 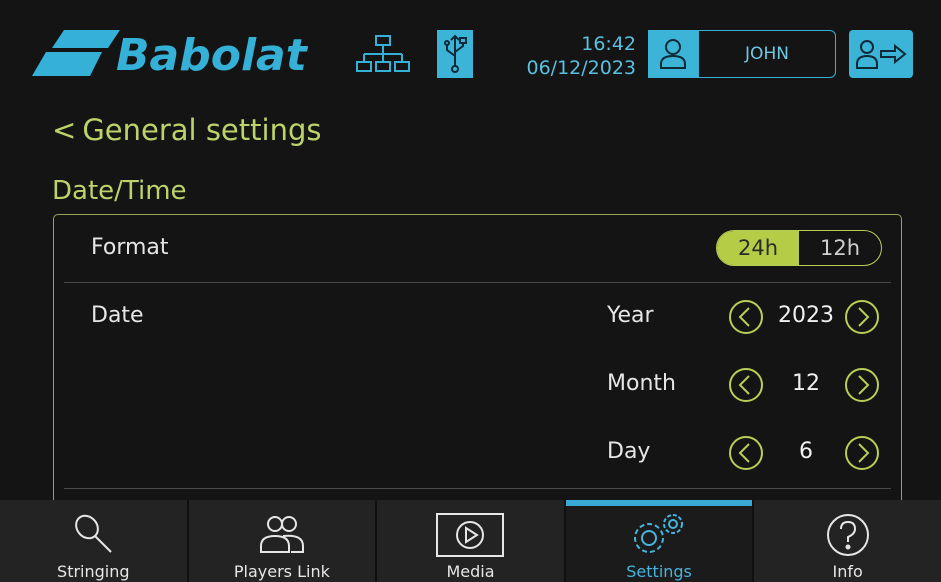 I want to click on month-increment-button, so click(x=862, y=385).